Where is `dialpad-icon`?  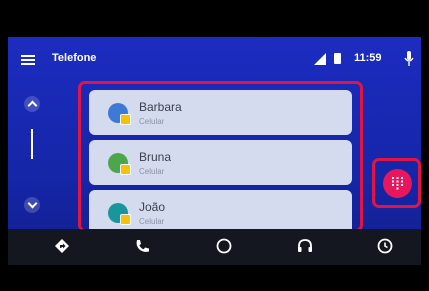 dialpad-icon is located at coordinates (397, 183).